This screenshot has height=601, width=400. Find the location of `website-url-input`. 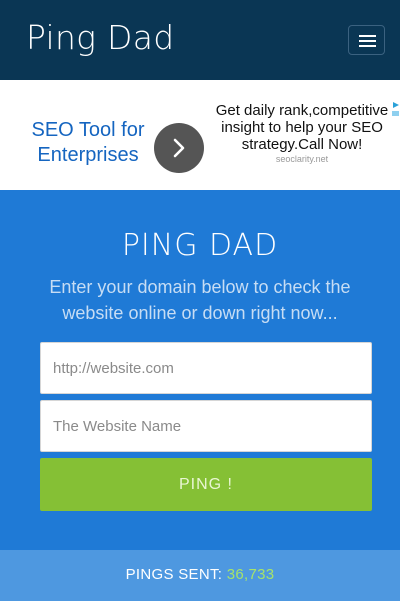

website-url-input is located at coordinates (206, 368).